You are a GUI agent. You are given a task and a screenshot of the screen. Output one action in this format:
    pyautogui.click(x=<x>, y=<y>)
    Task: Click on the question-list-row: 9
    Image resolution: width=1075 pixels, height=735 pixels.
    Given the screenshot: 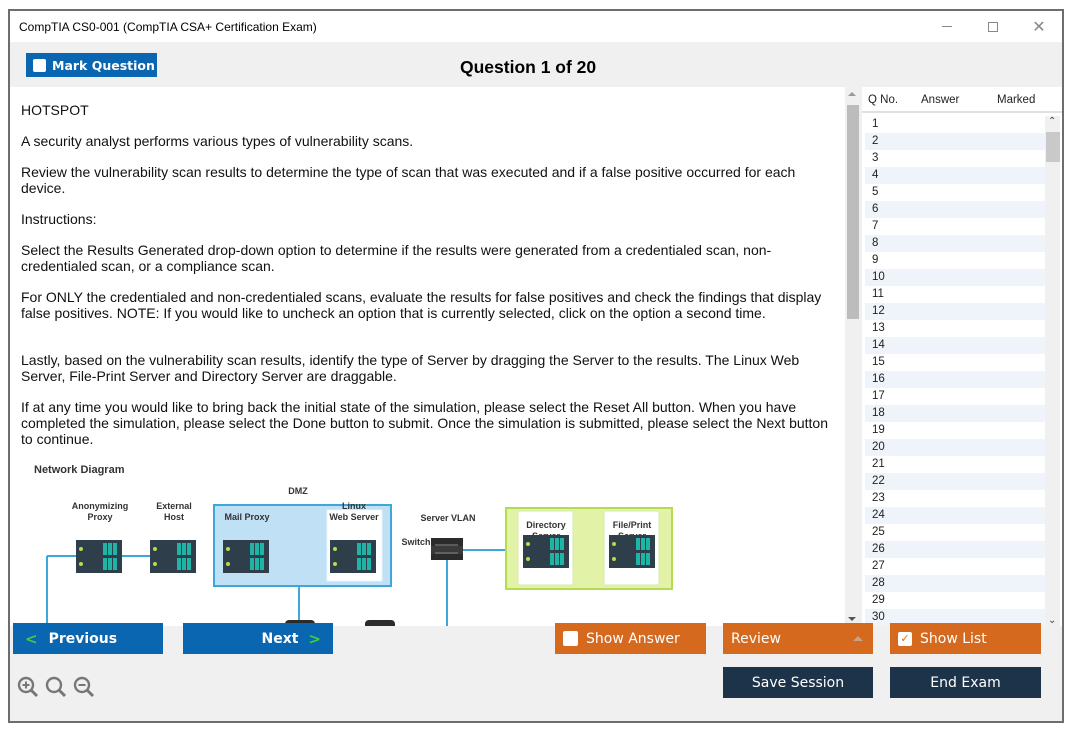 What is the action you would take?
    pyautogui.click(x=955, y=260)
    